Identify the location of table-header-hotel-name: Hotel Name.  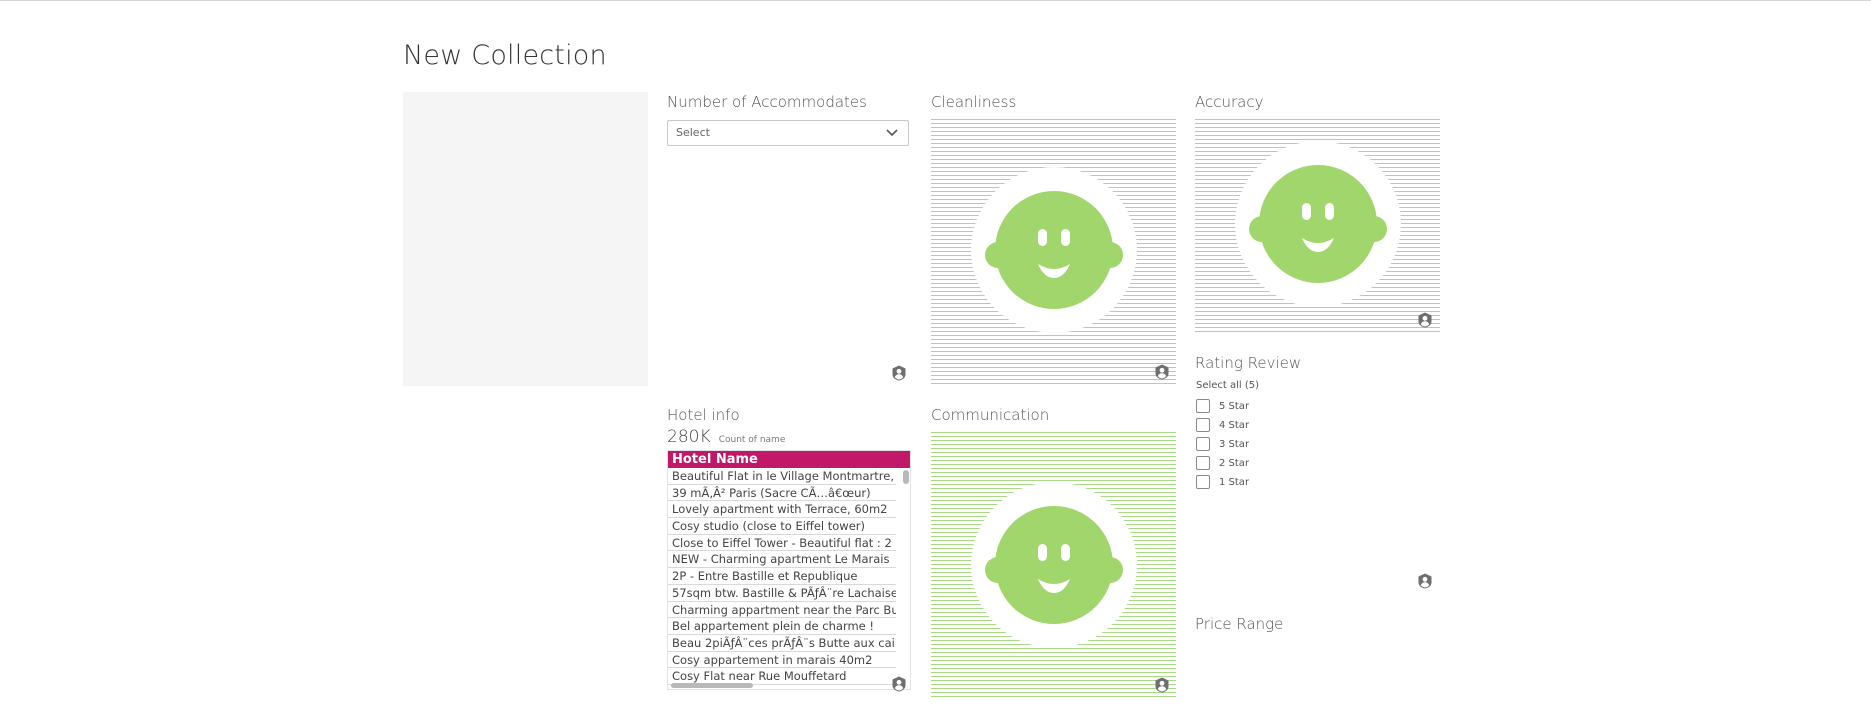
(789, 459).